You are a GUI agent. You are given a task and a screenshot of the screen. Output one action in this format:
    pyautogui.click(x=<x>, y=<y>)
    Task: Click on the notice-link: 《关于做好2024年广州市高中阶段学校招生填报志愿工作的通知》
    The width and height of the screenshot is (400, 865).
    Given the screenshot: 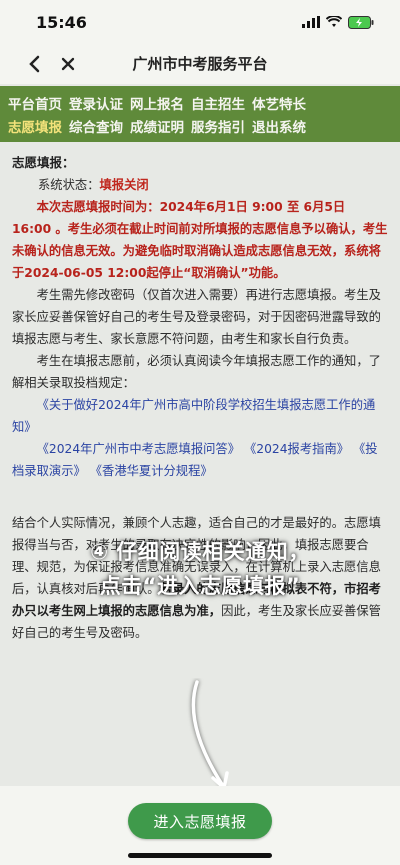 What is the action you would take?
    pyautogui.click(x=193, y=416)
    